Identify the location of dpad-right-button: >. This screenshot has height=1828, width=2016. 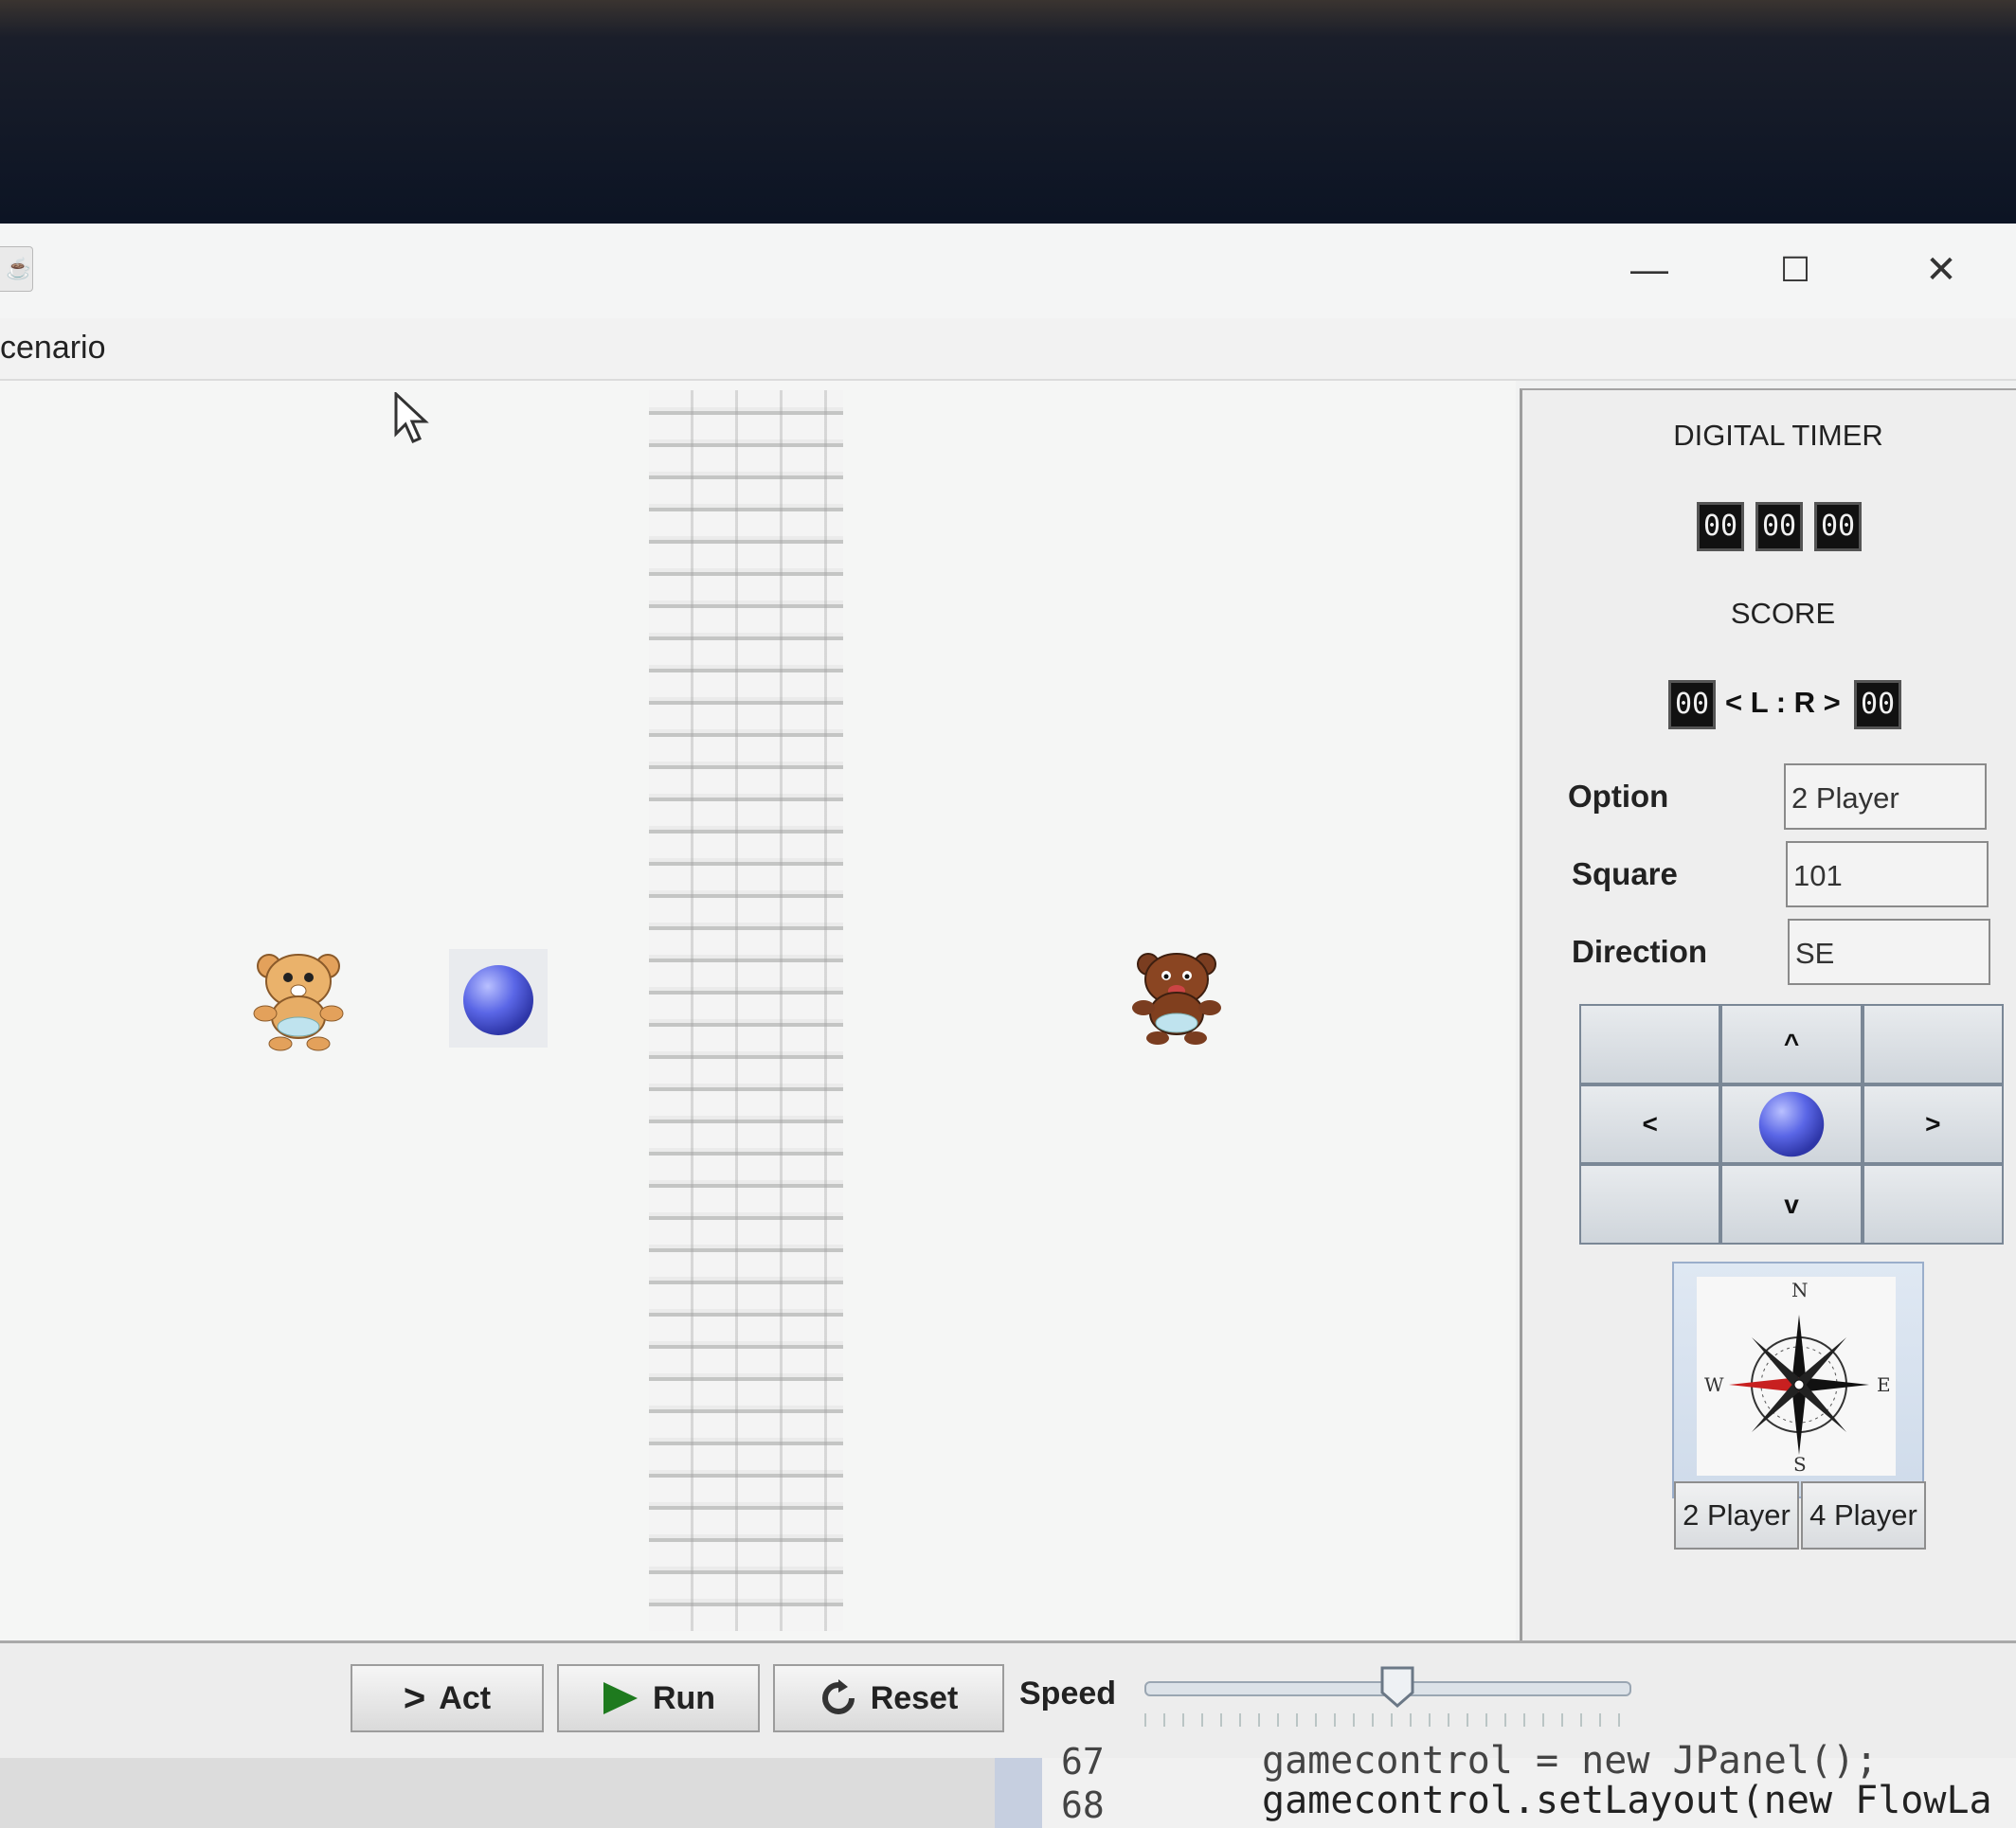
(1932, 1124).